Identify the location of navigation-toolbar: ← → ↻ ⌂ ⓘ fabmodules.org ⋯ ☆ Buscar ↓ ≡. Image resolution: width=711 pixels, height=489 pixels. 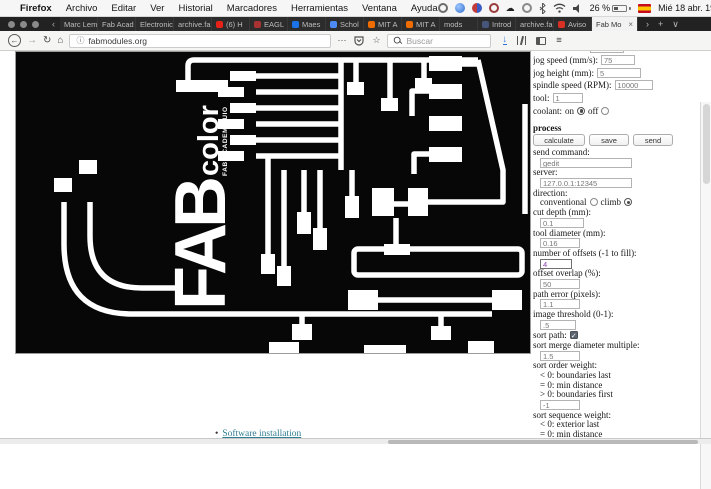
(355, 41).